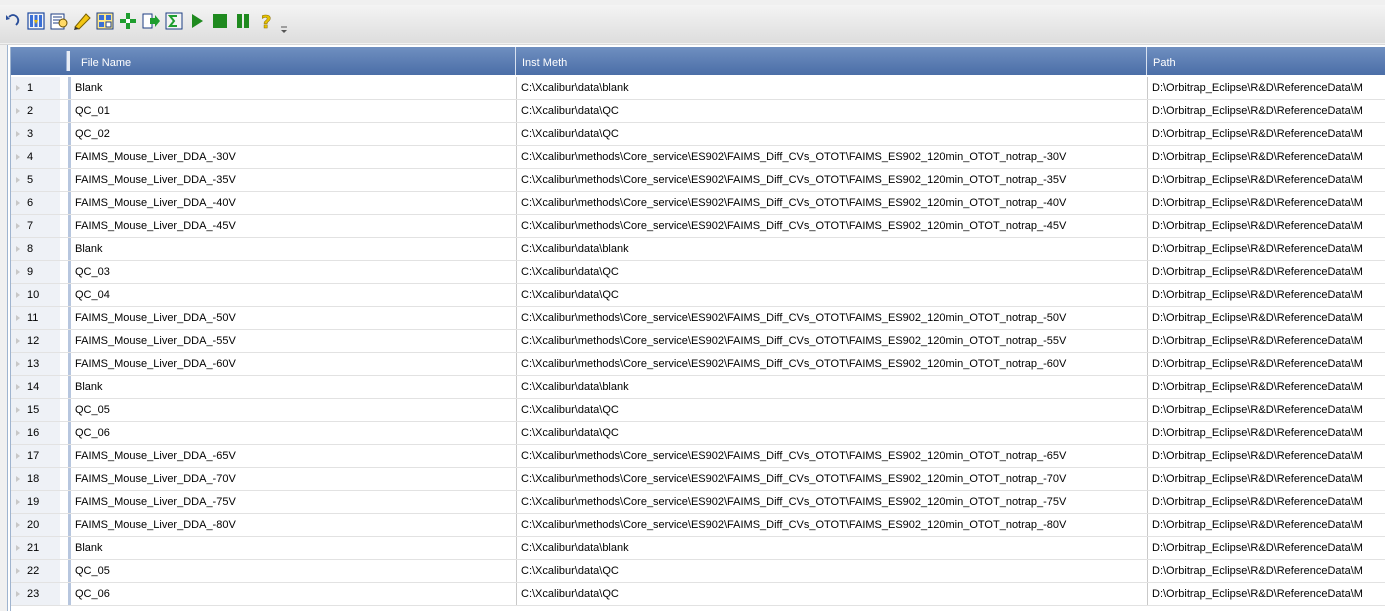 The height and width of the screenshot is (611, 1385). Describe the element at coordinates (291, 111) in the screenshot. I see `file-name-cell: QC_01` at that location.